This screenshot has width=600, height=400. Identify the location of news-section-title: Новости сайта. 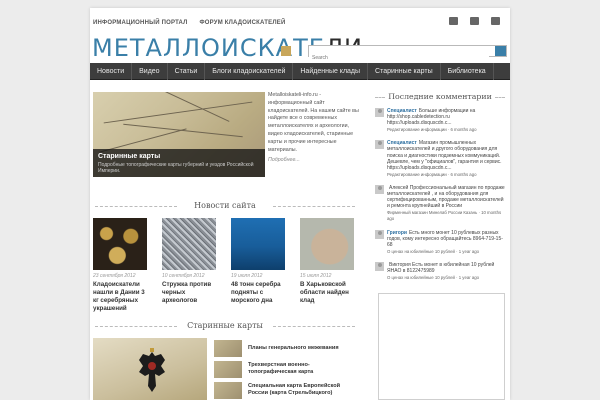
(225, 205).